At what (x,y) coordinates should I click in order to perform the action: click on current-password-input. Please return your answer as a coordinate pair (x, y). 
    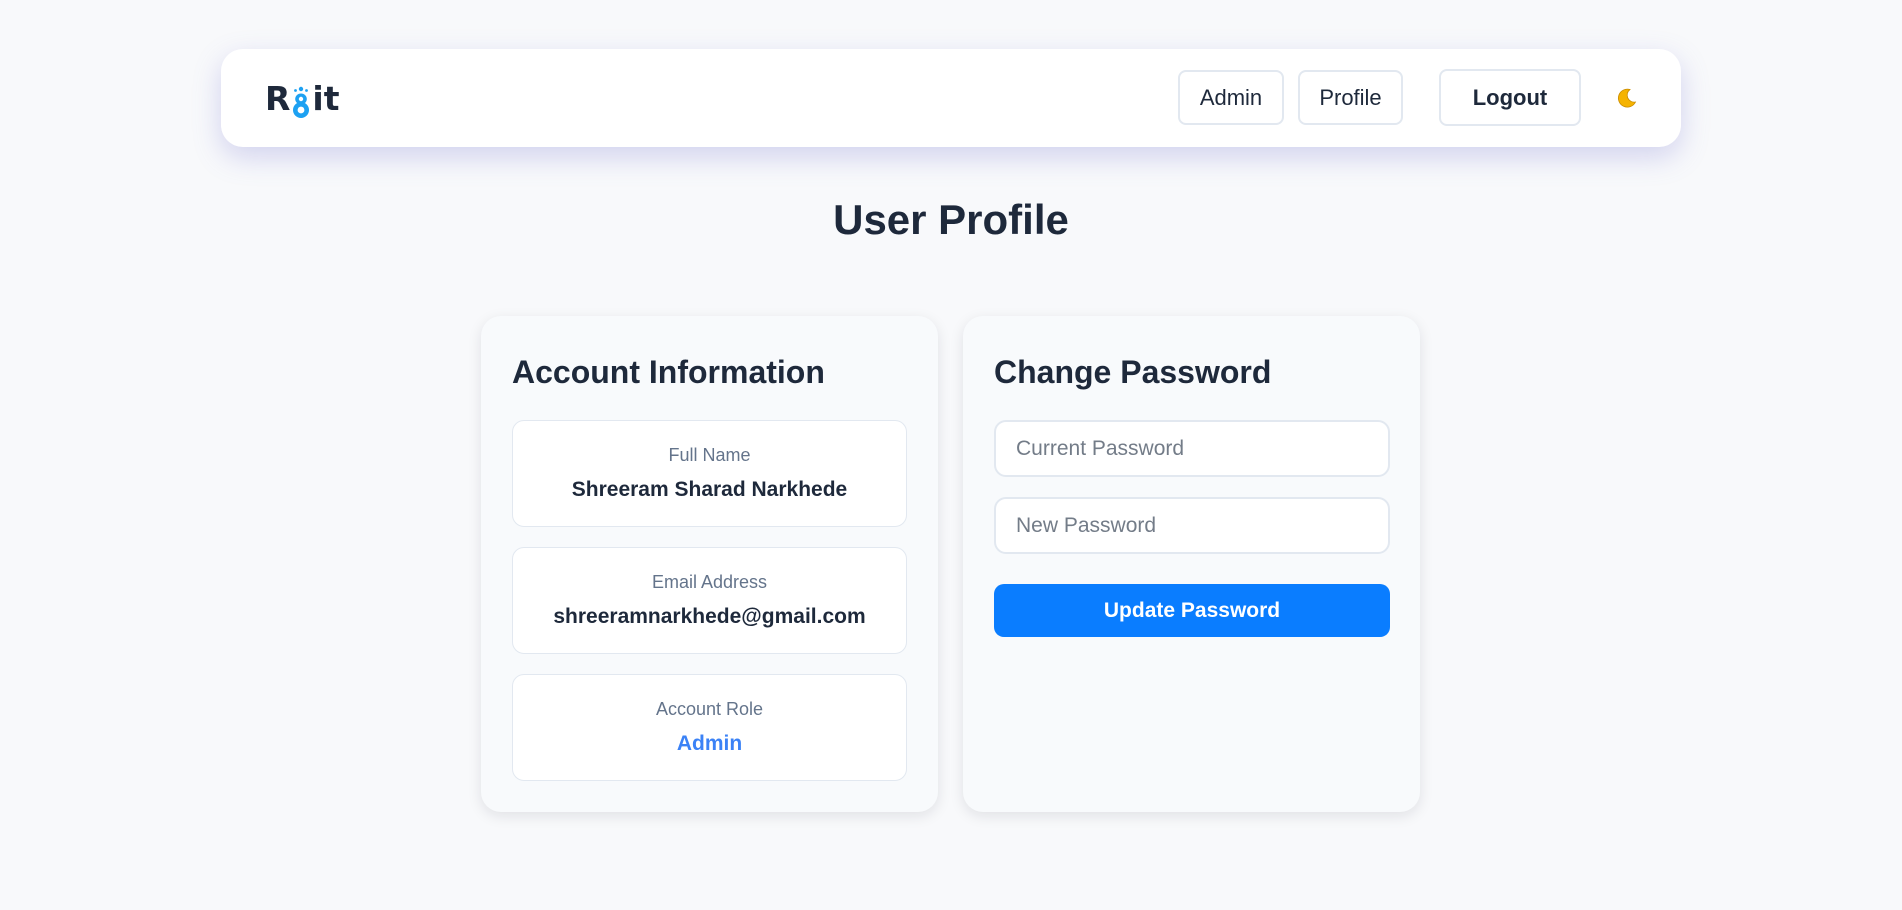
    Looking at the image, I should click on (1192, 448).